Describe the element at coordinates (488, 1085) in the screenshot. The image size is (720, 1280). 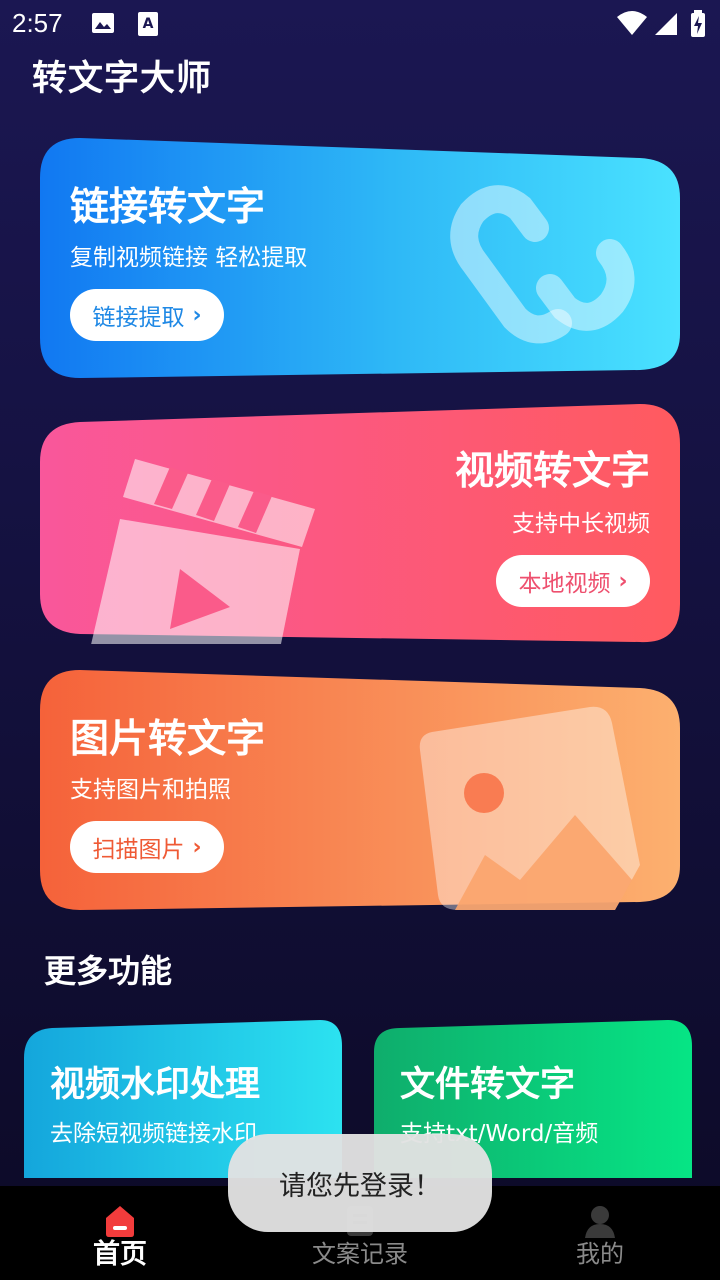
I see `file-card-title: 文件转文字` at that location.